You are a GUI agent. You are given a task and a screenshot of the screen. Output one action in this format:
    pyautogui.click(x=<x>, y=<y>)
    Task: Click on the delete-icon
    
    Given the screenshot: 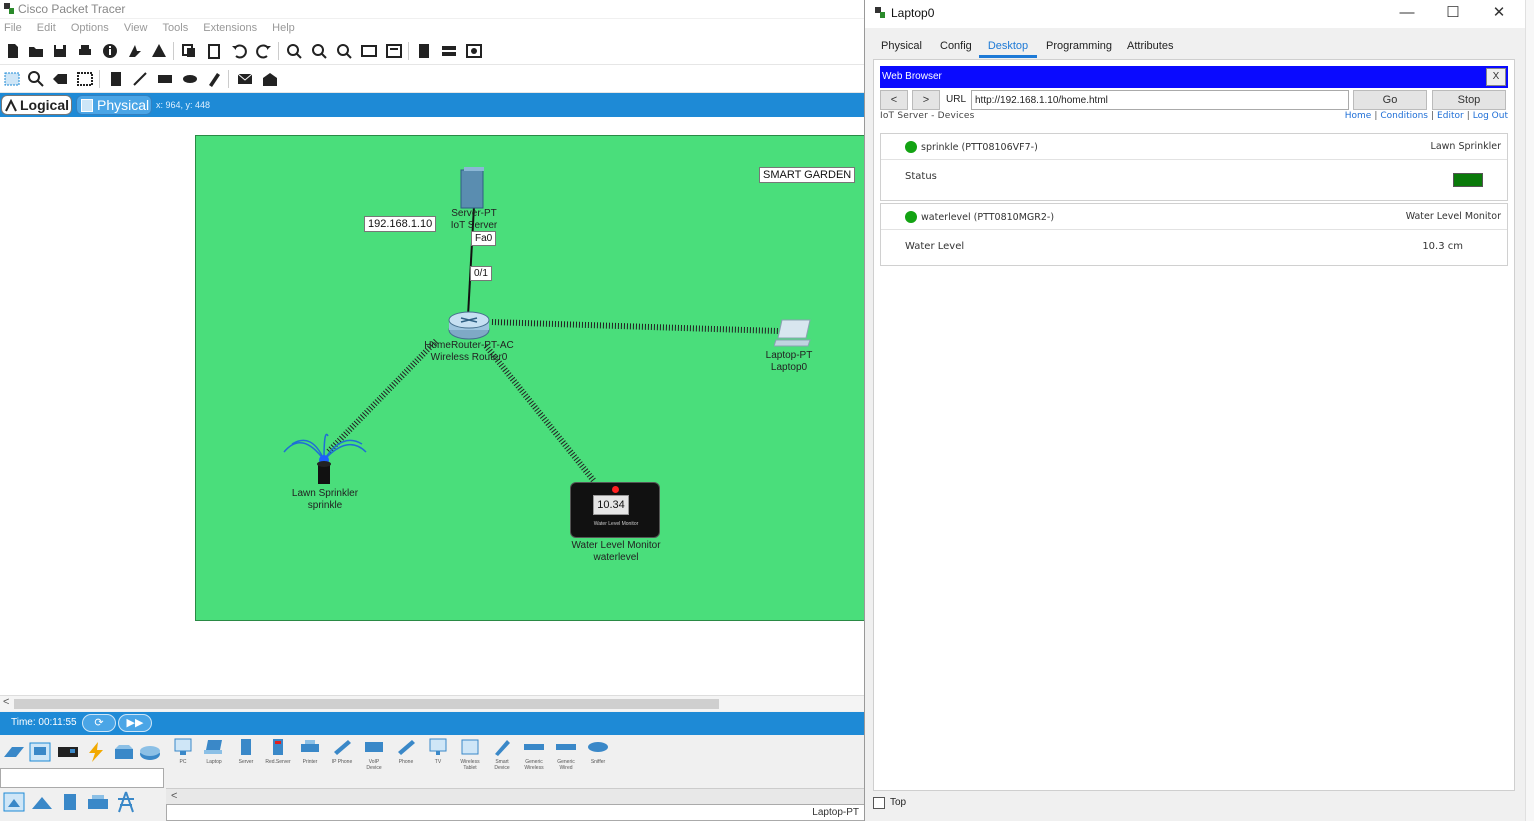 What is the action you would take?
    pyautogui.click(x=60, y=79)
    